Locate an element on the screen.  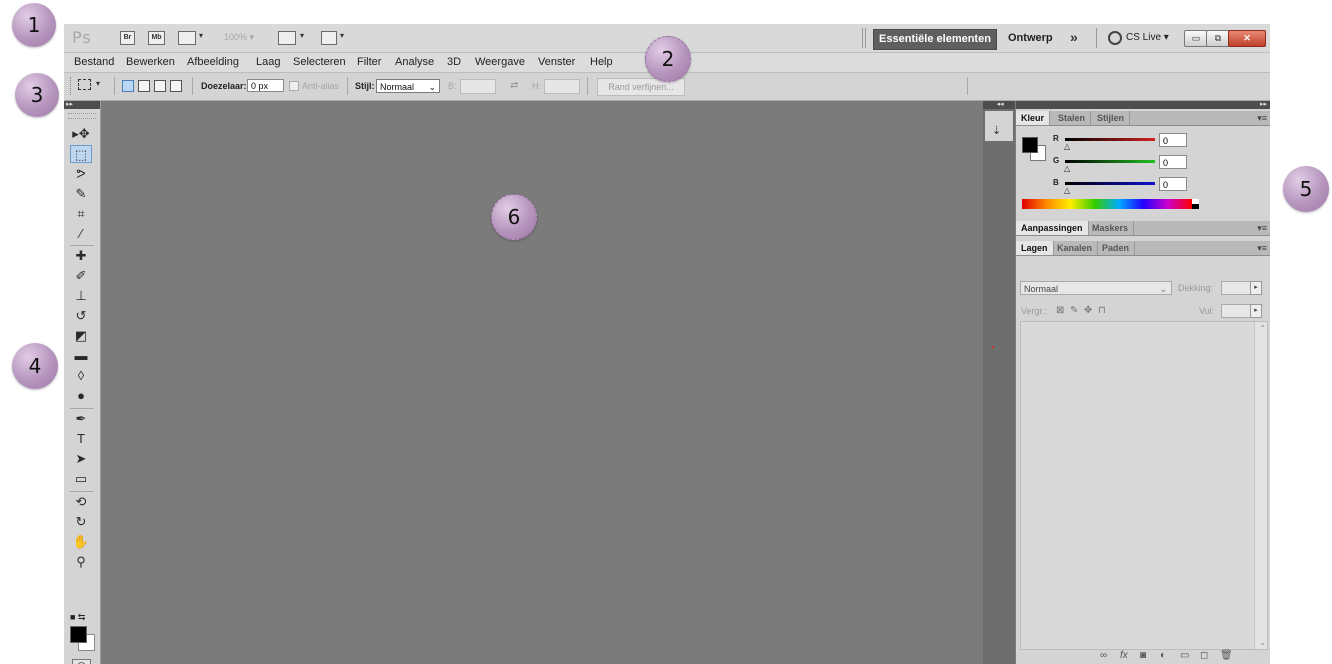
screen-mode-icon is located at coordinates (329, 38).